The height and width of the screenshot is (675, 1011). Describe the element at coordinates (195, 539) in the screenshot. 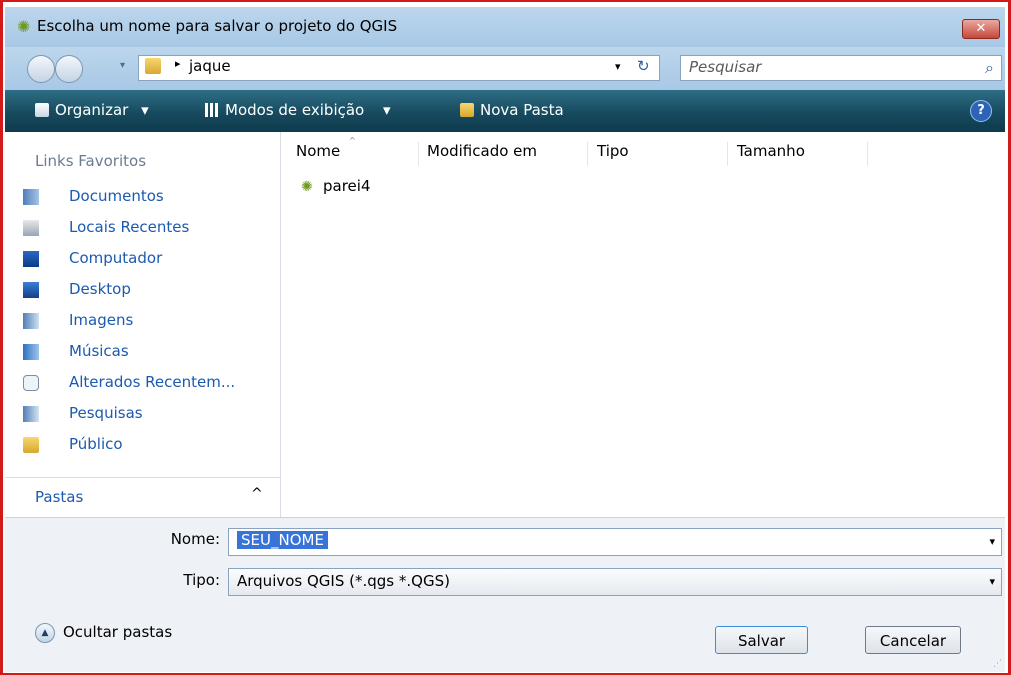

I see `name-label: Nome:` at that location.